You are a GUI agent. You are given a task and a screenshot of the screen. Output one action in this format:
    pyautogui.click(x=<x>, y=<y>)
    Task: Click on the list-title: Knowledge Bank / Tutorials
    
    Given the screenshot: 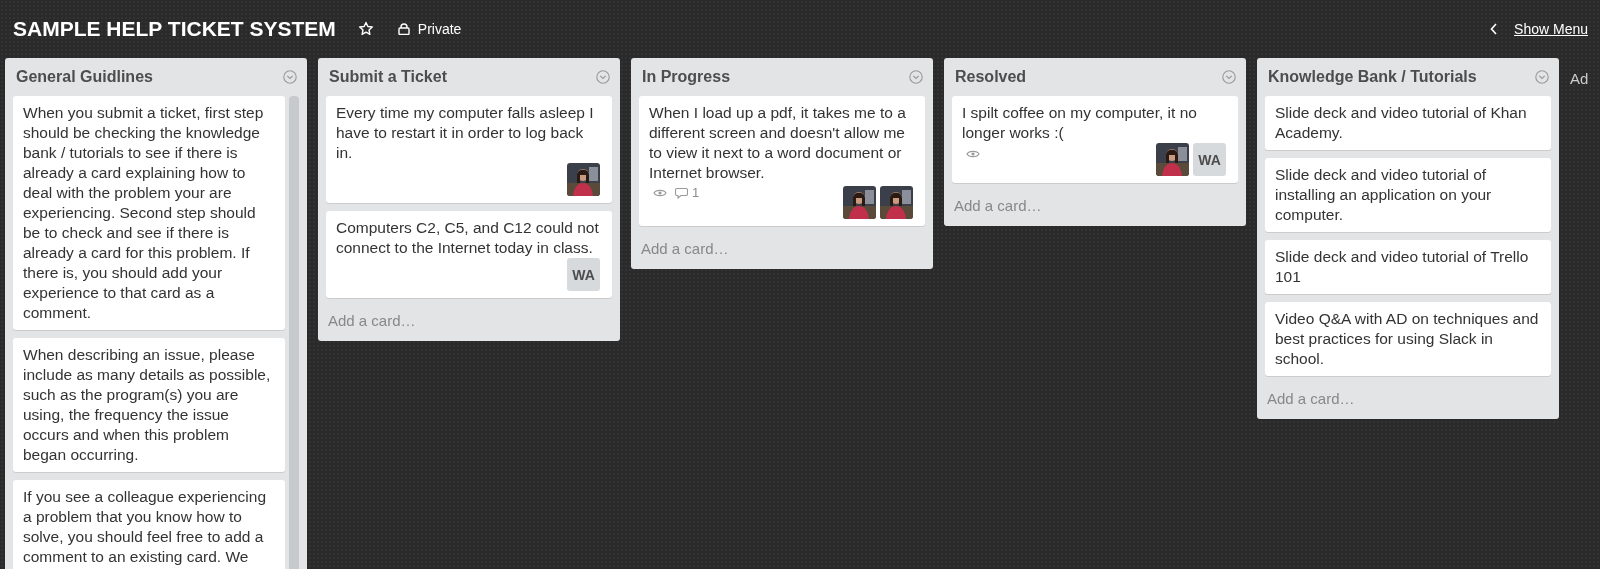 What is the action you would take?
    pyautogui.click(x=1372, y=77)
    